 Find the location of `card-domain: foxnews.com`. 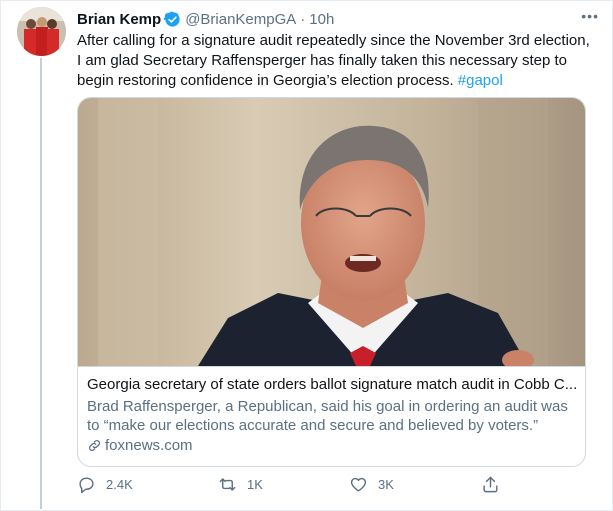

card-domain: foxnews.com is located at coordinates (140, 445).